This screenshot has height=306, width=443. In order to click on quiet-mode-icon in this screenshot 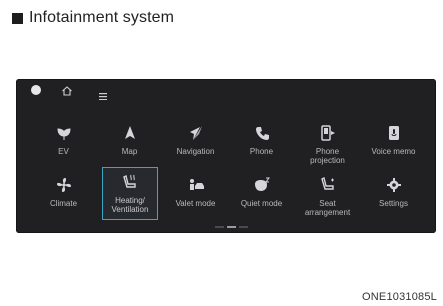, I will do `click(262, 185)`.